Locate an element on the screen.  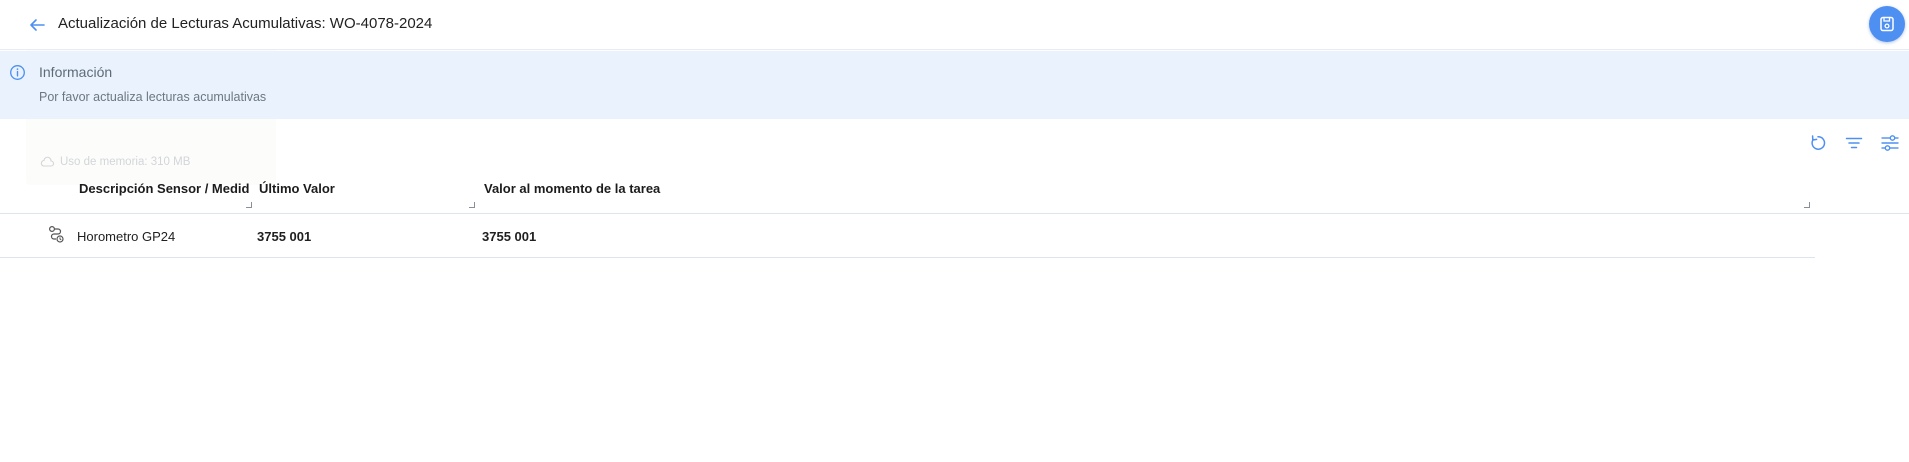
cloud-icon is located at coordinates (47, 161).